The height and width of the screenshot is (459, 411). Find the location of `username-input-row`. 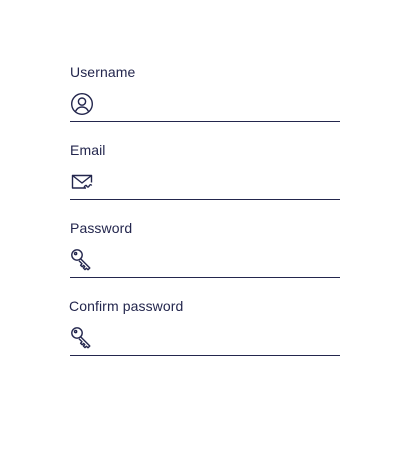

username-input-row is located at coordinates (205, 104).